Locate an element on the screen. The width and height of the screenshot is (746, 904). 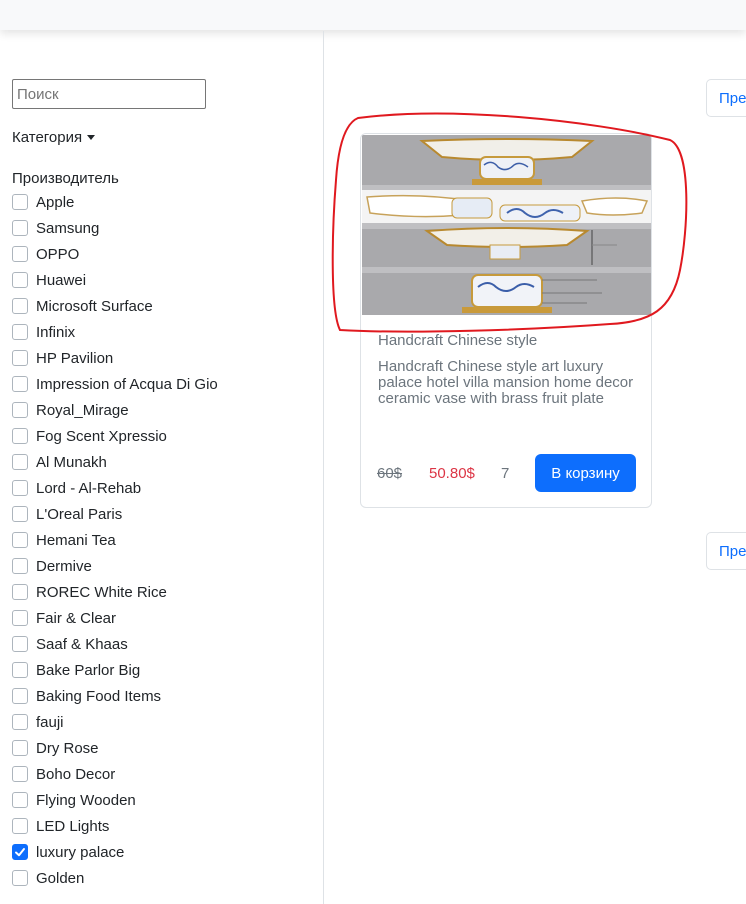
maker-item: Impression of Acqua Di Gio is located at coordinates (115, 384).